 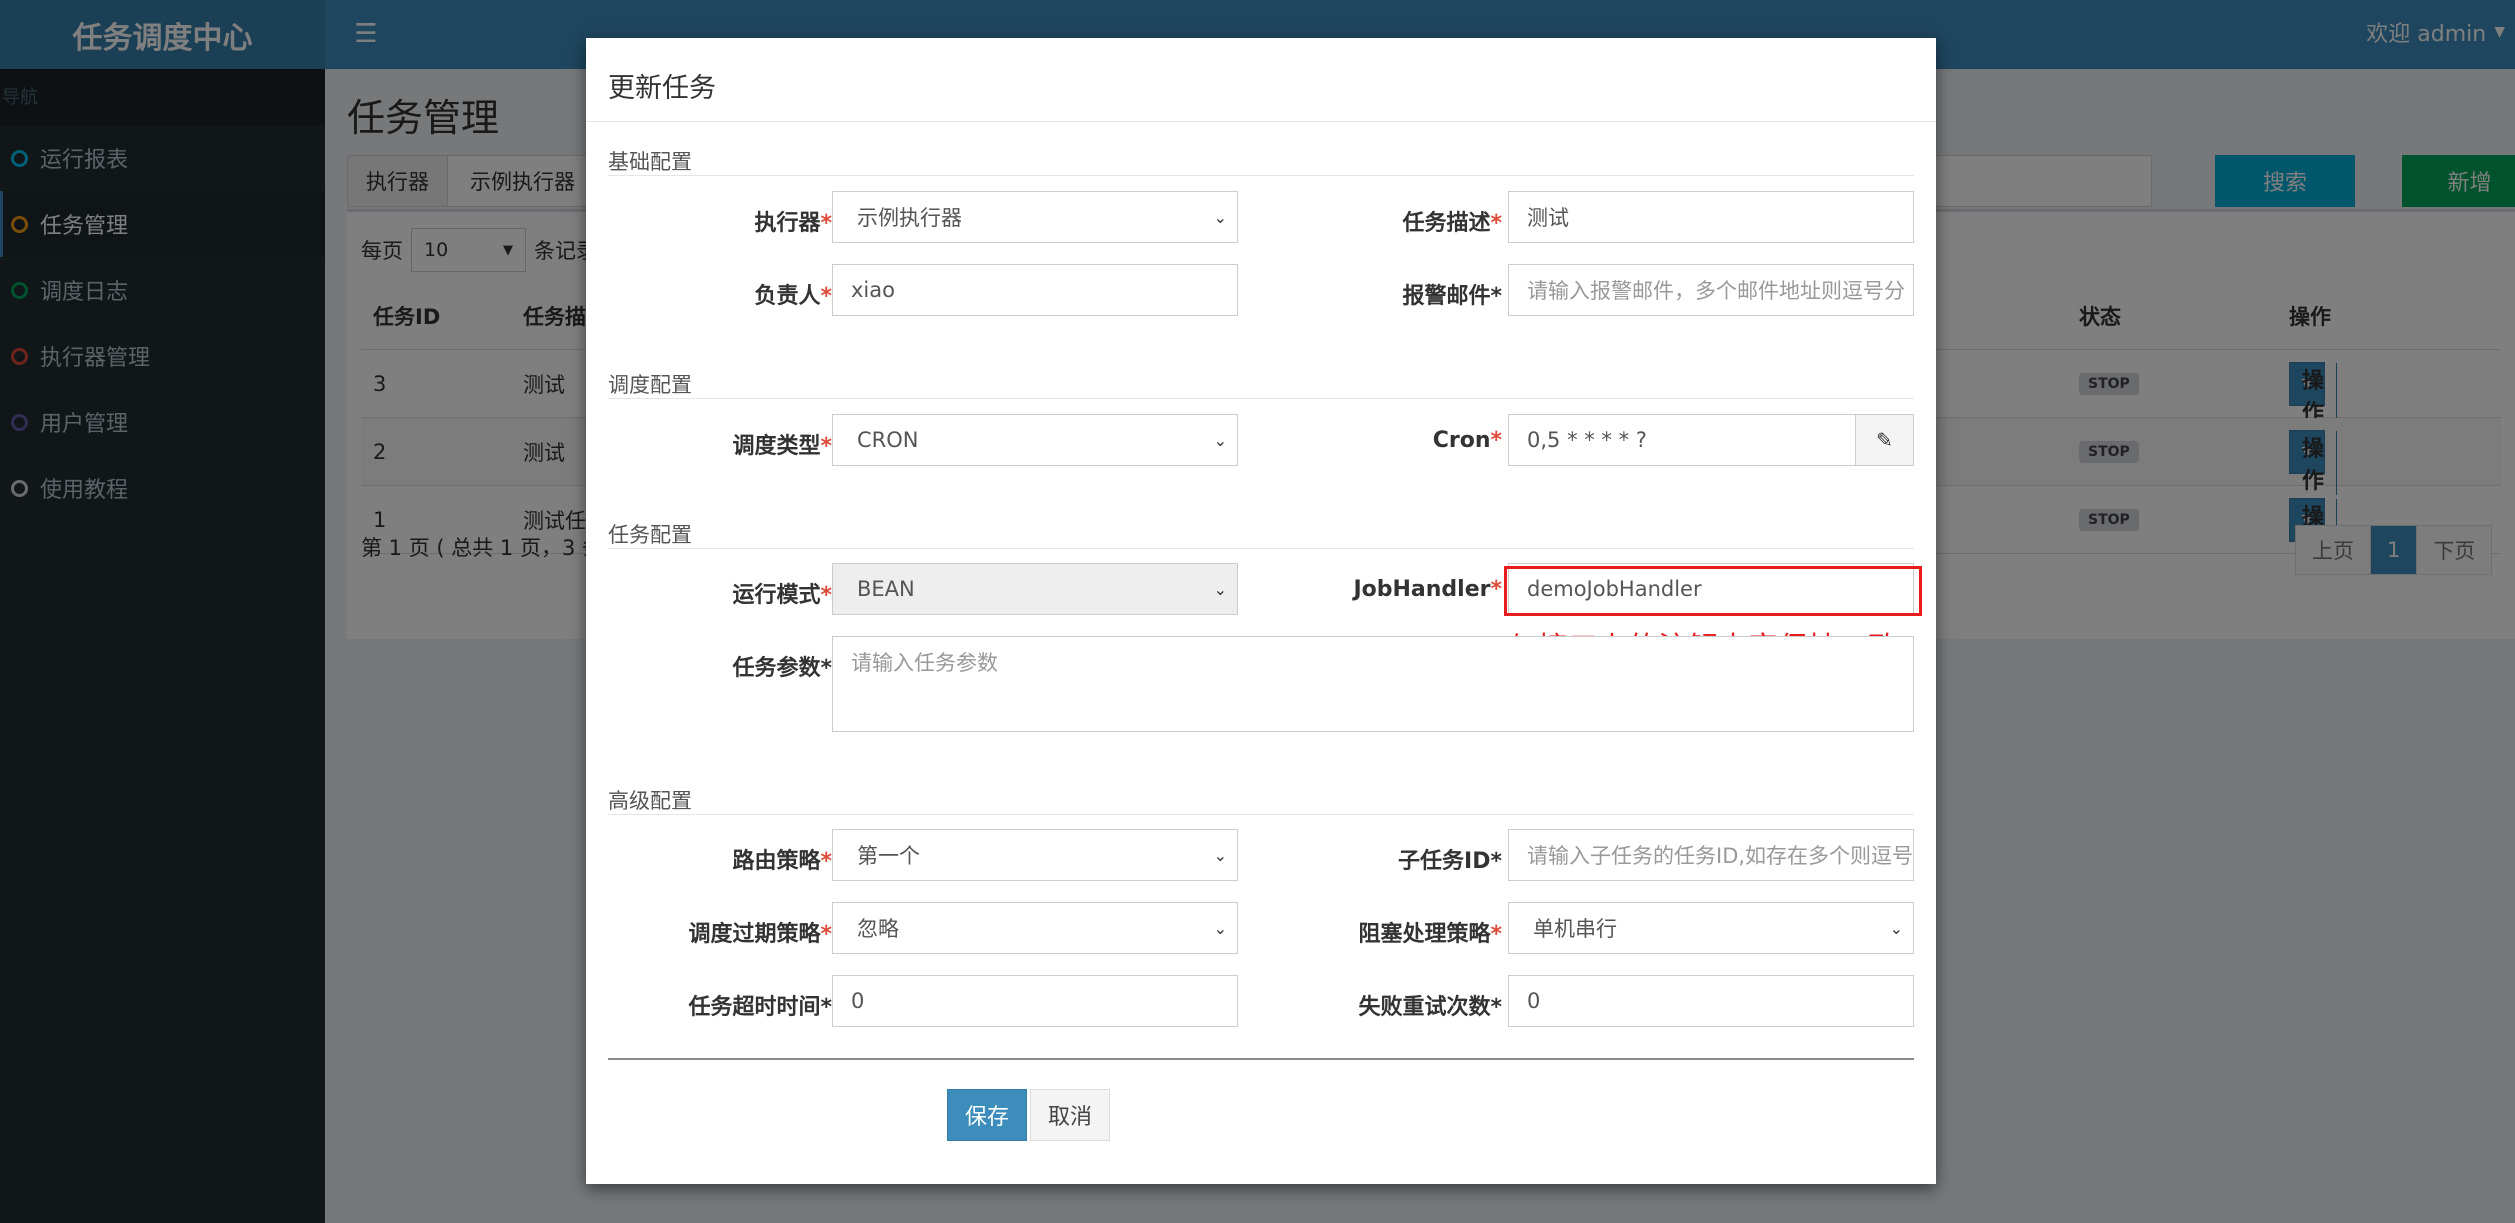 What do you see at coordinates (878, 929) in the screenshot?
I see `misfire-value: 忽略` at bounding box center [878, 929].